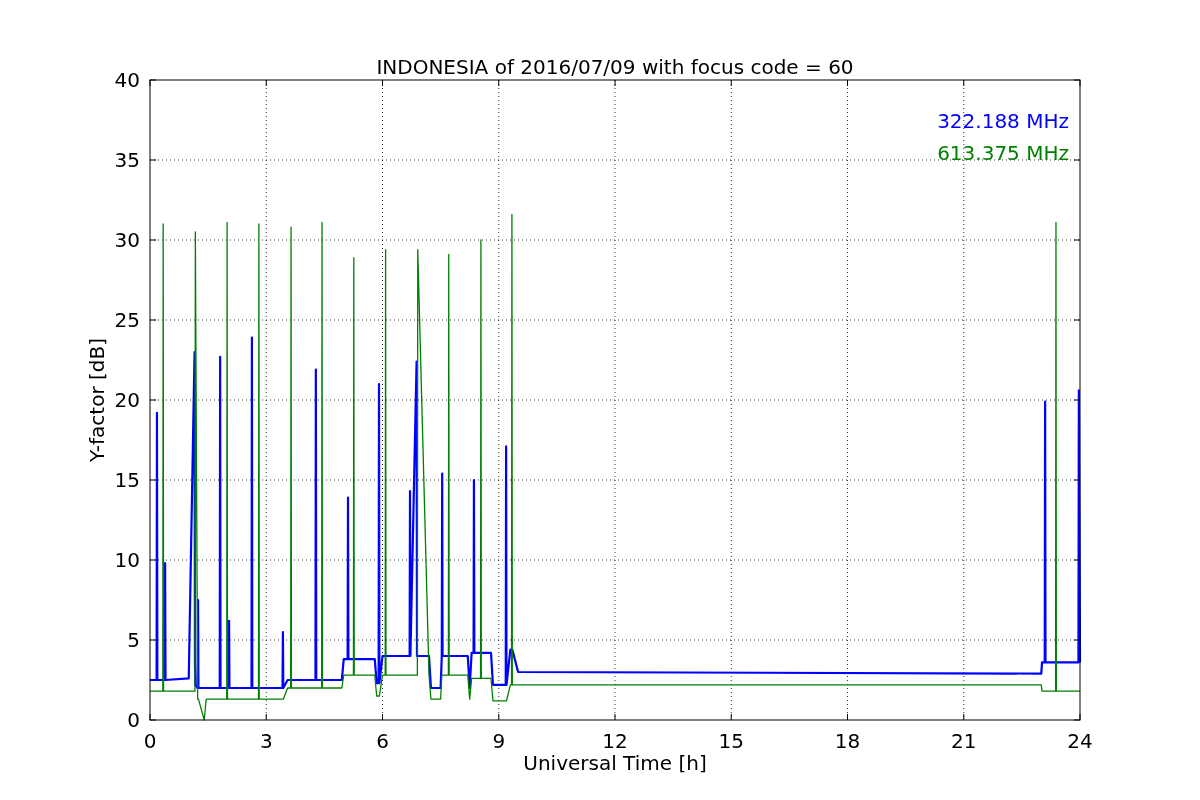  I want to click on y-tick-label: 5, so click(133, 640).